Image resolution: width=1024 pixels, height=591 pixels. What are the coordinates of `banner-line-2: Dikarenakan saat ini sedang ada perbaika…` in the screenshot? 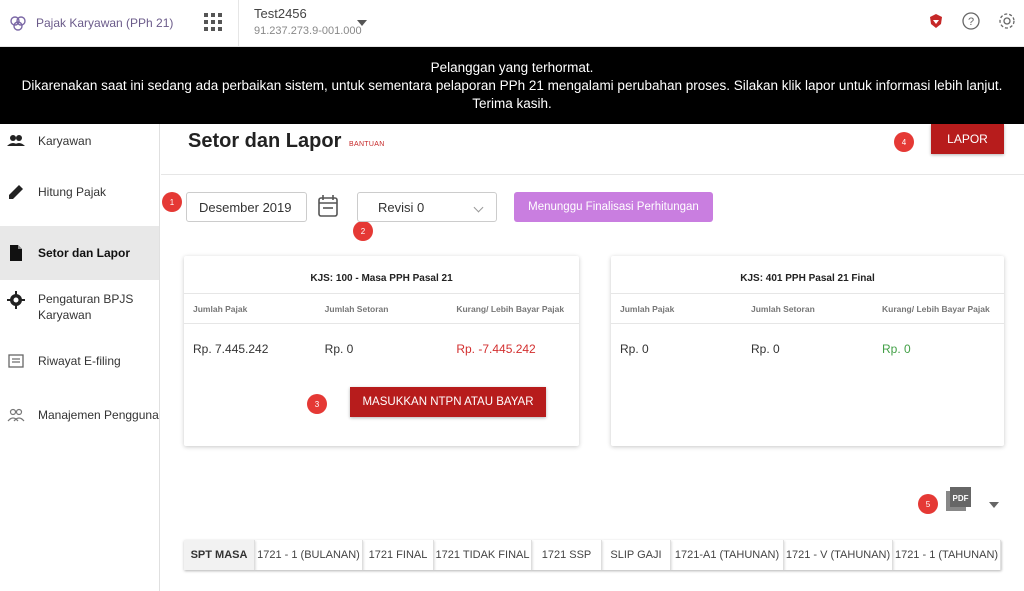 It's located at (512, 85).